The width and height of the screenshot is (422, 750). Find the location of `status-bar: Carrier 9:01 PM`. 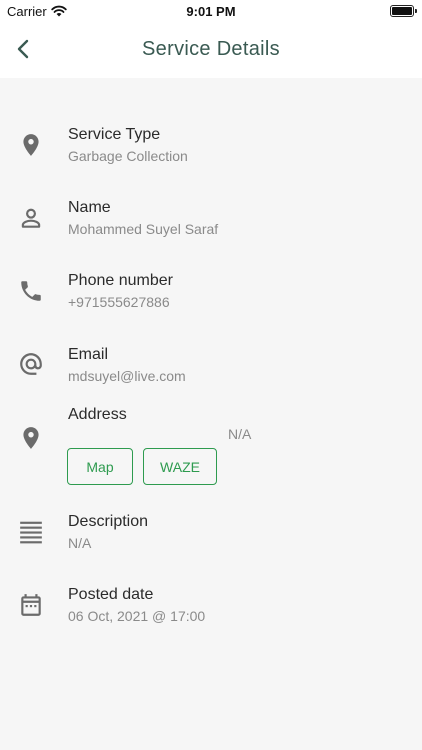

status-bar: Carrier 9:01 PM is located at coordinates (211, 12).